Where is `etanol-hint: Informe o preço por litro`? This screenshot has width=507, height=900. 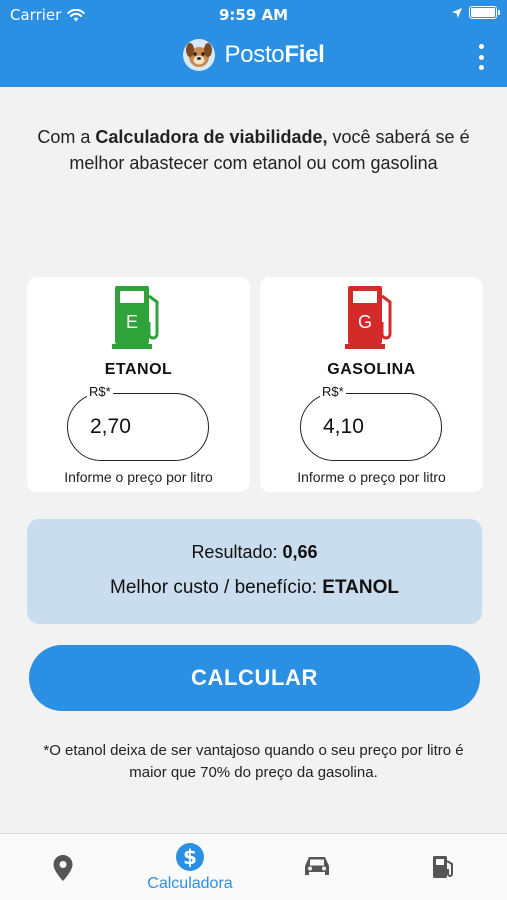 etanol-hint: Informe o preço por litro is located at coordinates (138, 477).